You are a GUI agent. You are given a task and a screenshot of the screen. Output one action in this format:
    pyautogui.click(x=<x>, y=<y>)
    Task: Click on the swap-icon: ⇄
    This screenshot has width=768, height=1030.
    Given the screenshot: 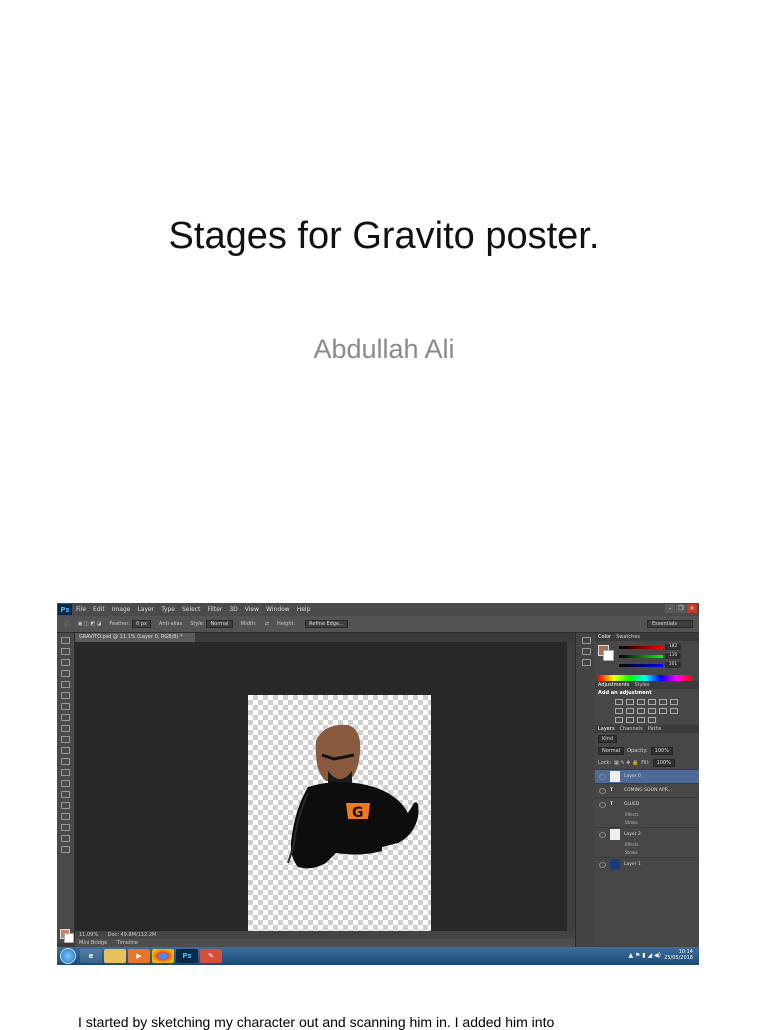 What is the action you would take?
    pyautogui.click(x=267, y=624)
    